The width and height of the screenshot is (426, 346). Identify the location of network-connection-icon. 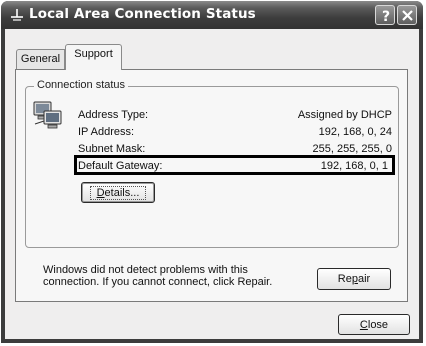
(17, 15).